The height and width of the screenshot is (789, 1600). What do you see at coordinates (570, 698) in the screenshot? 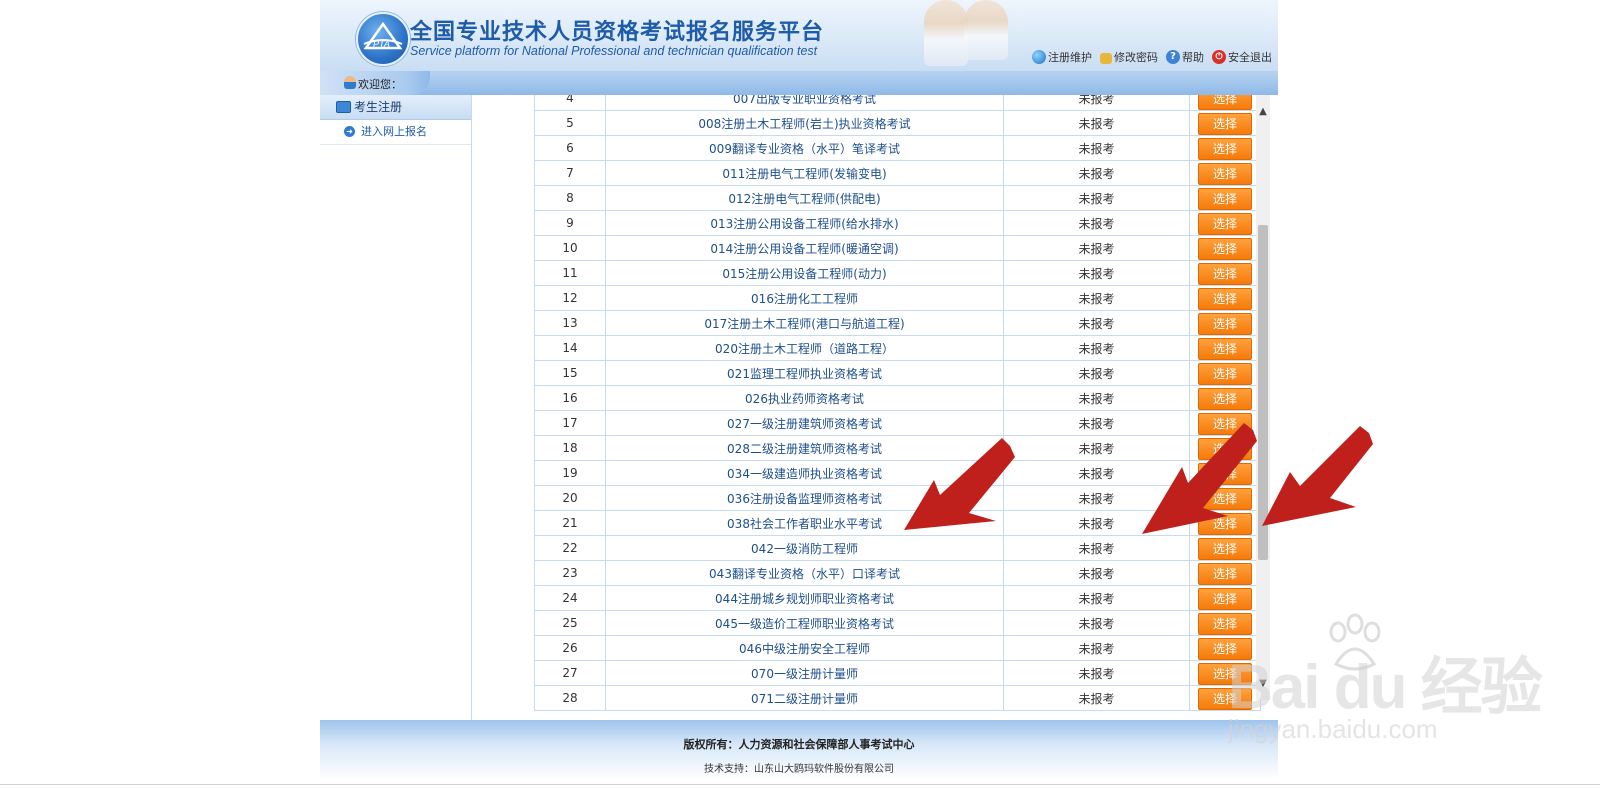
I see `row-number: 28` at bounding box center [570, 698].